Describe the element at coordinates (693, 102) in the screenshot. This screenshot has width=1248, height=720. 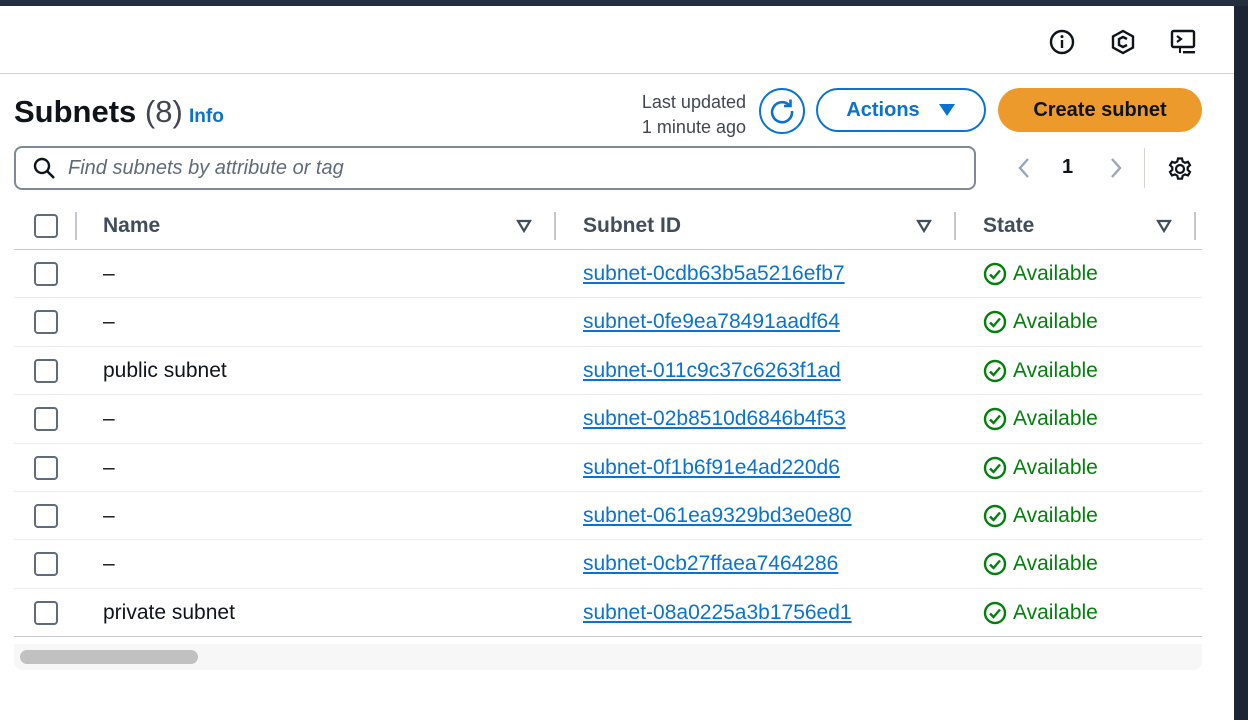
I see `last-updated-label: Last updated` at that location.